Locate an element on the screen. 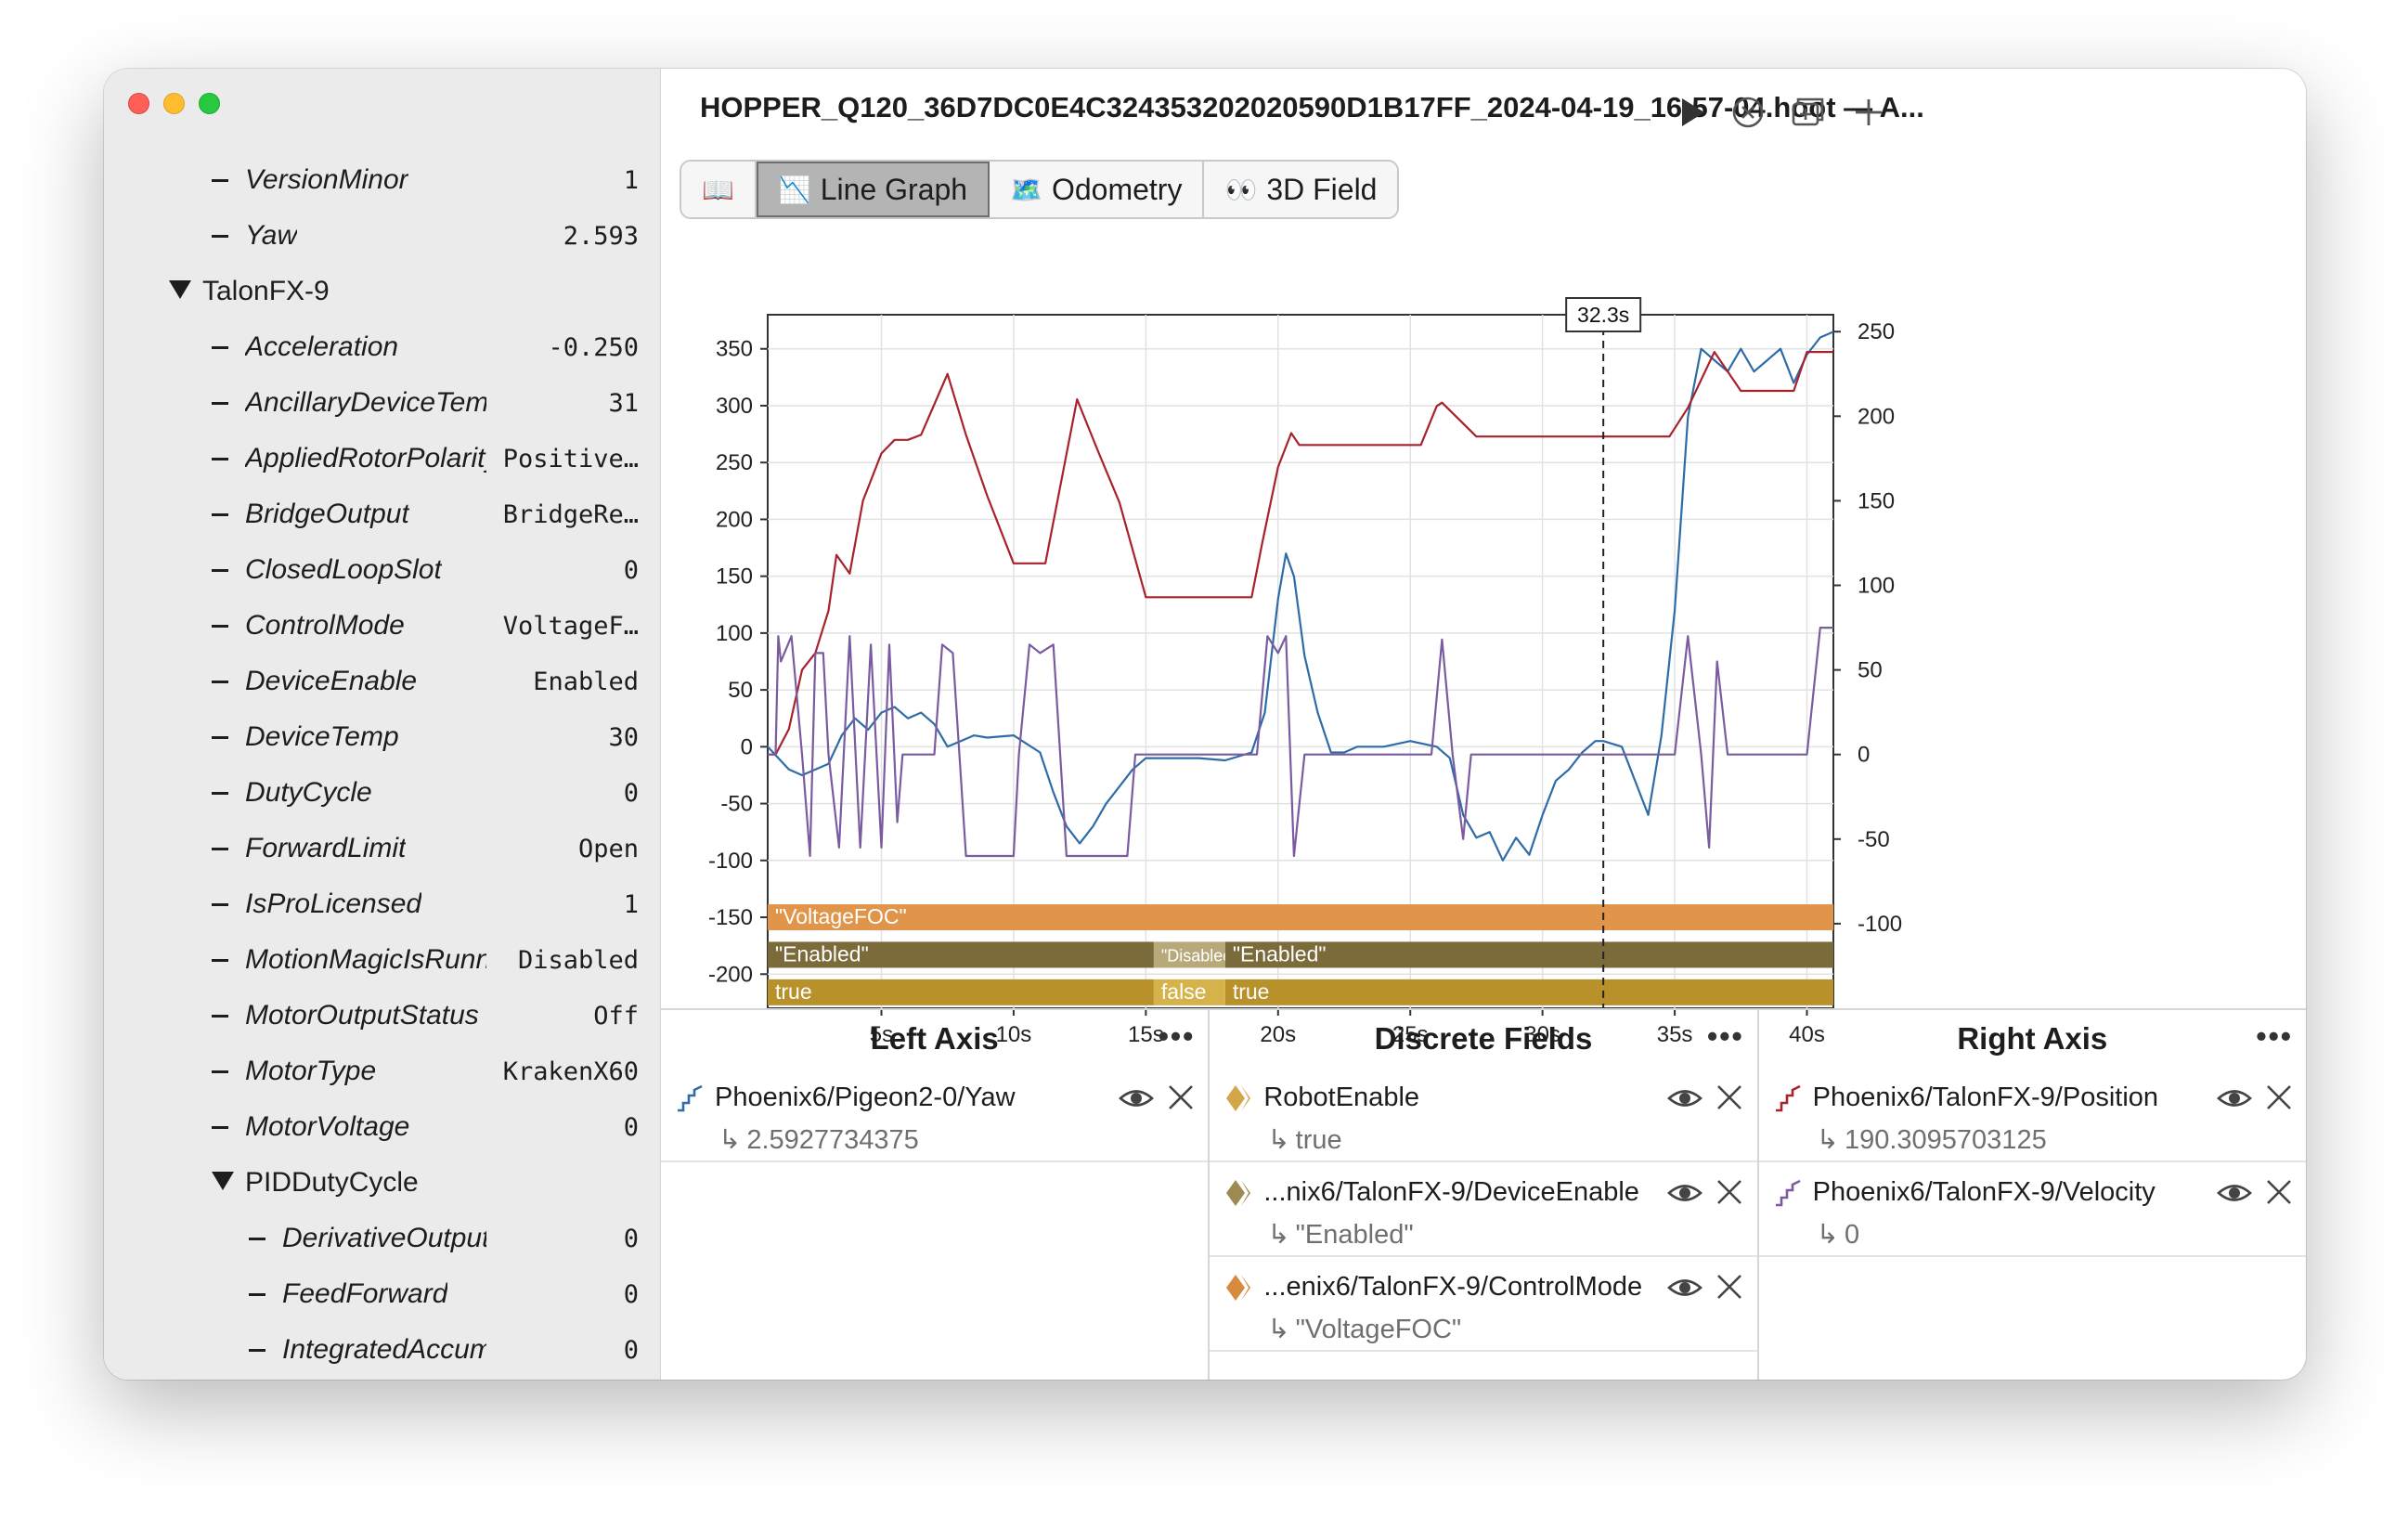 The height and width of the screenshot is (1517, 2408). odometry-icon: 🗺️ is located at coordinates (1026, 190).